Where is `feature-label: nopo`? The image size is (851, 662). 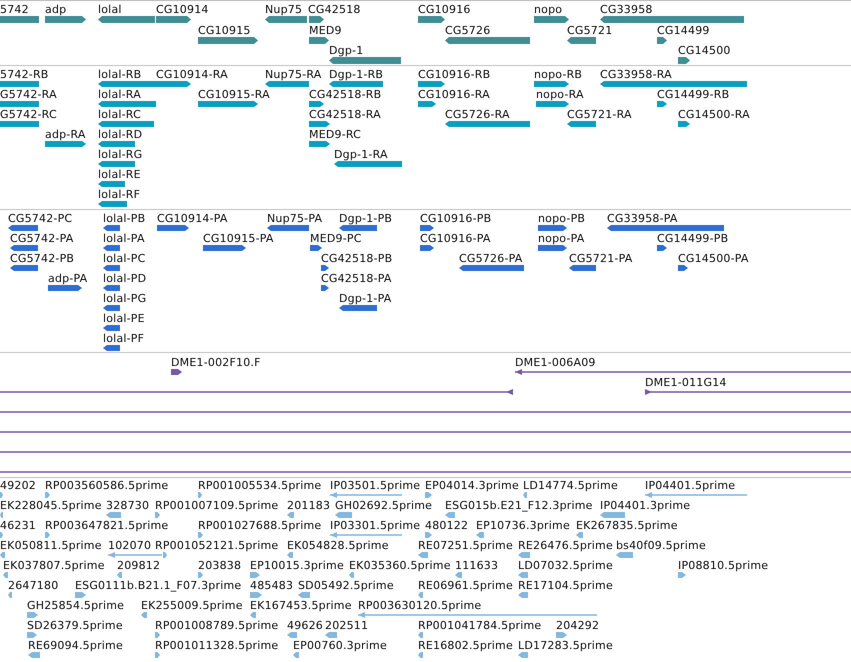 feature-label: nopo is located at coordinates (548, 9).